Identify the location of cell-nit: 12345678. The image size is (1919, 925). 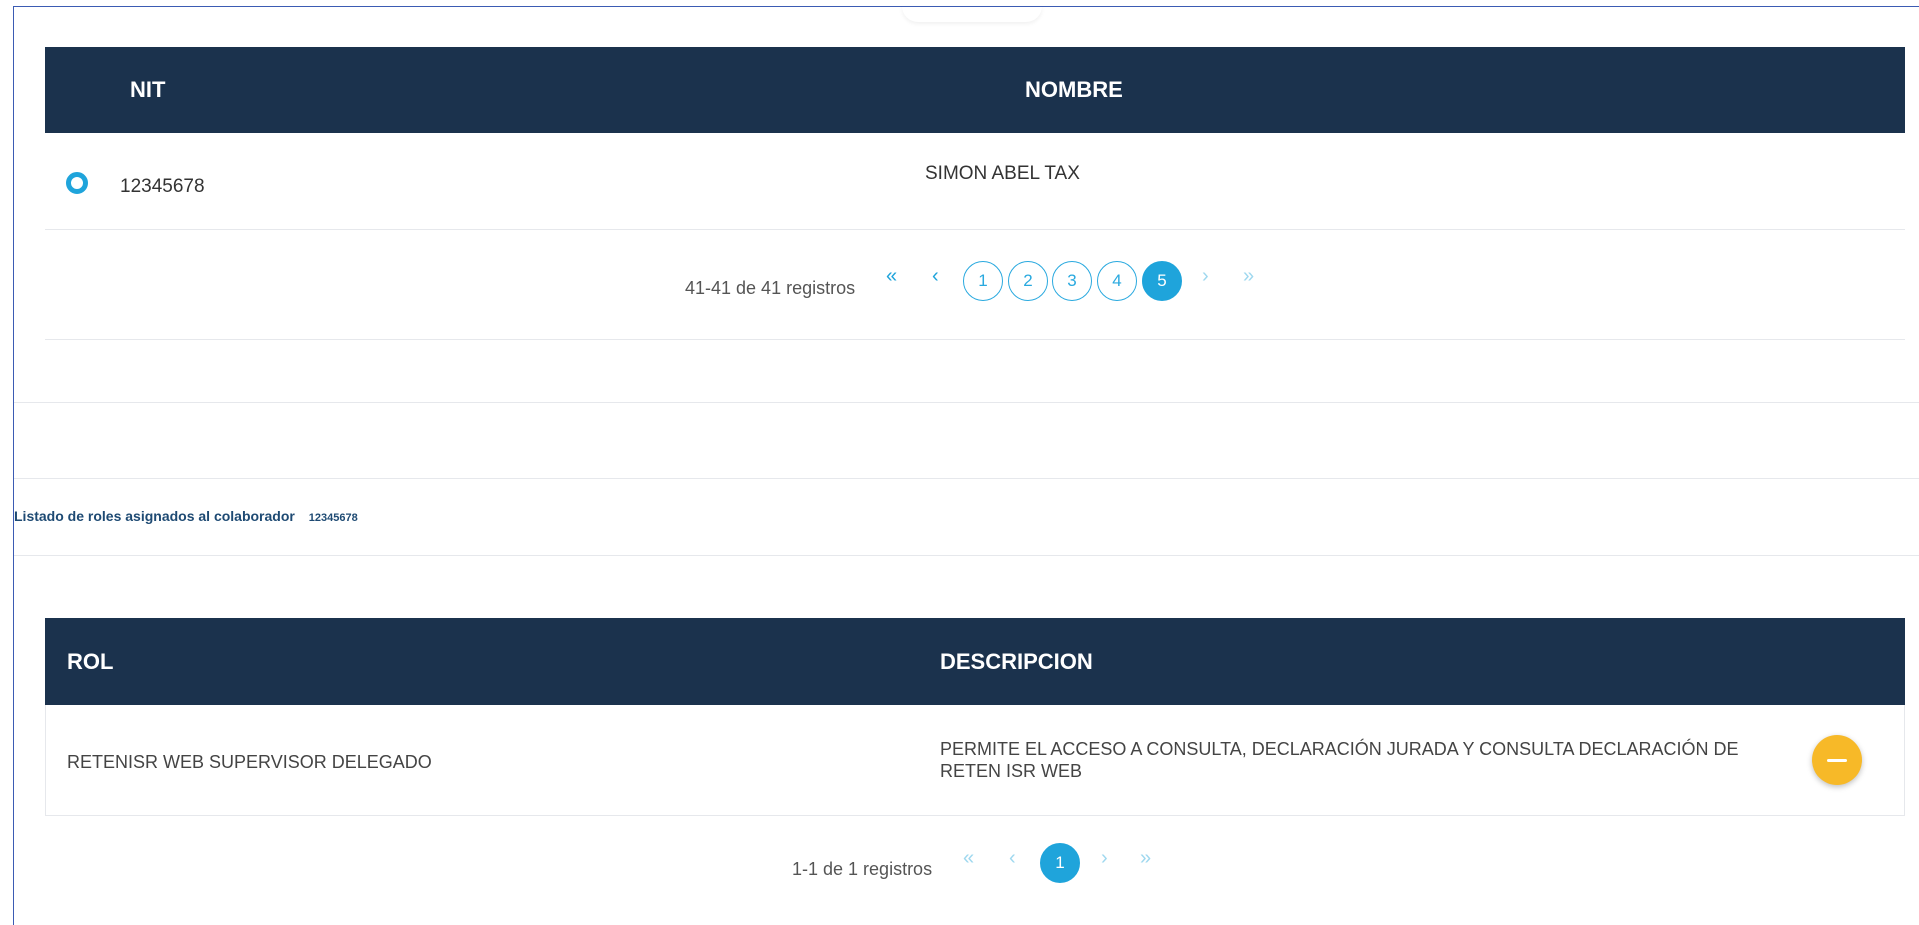
(162, 186).